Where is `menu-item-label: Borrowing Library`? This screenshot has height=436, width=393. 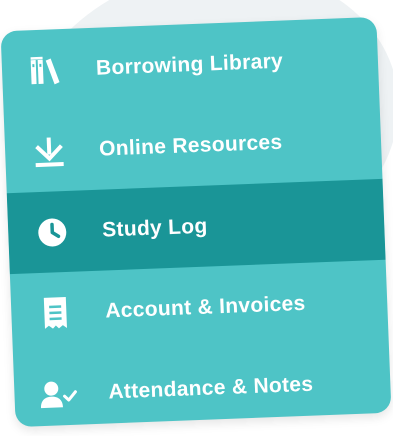
menu-item-label: Borrowing Library is located at coordinates (189, 64).